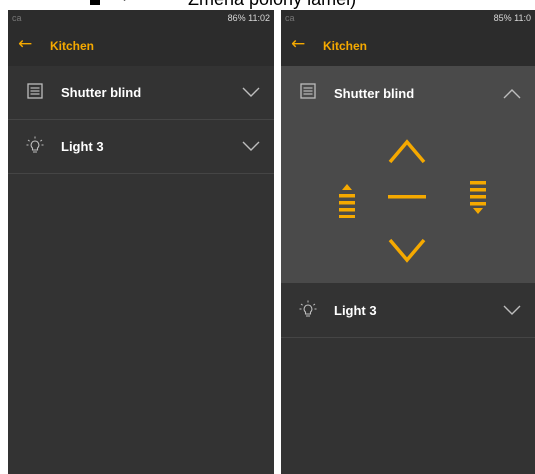 Image resolution: width=535 pixels, height=474 pixels. Describe the element at coordinates (407, 251) in the screenshot. I see `close-down-icon` at that location.